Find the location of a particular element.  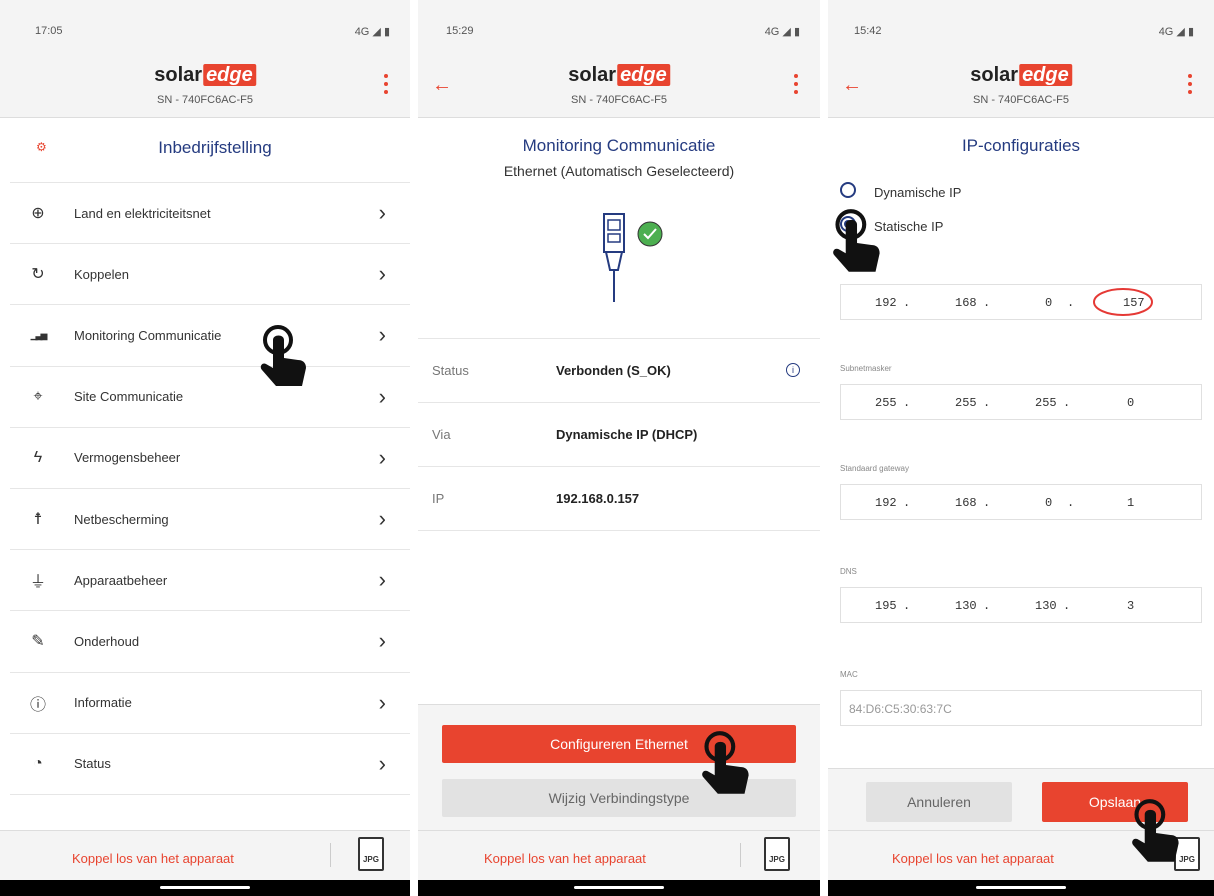

subnet-mask-field: 255. 255. 255. 0 is located at coordinates (1021, 402).